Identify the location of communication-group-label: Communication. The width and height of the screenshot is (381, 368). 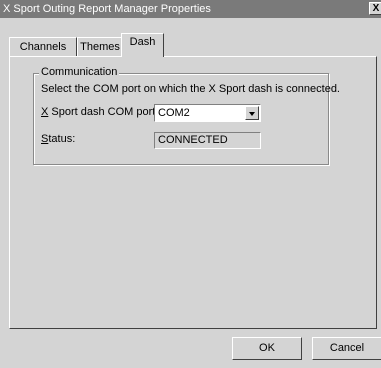
(79, 72).